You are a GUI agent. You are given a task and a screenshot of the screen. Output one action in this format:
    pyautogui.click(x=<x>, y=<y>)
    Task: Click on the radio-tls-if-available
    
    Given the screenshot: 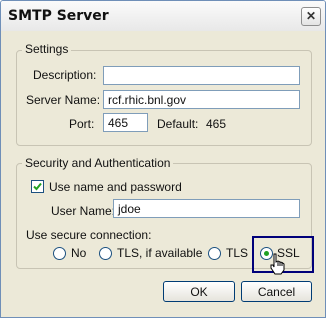 What is the action you would take?
    pyautogui.click(x=105, y=253)
    